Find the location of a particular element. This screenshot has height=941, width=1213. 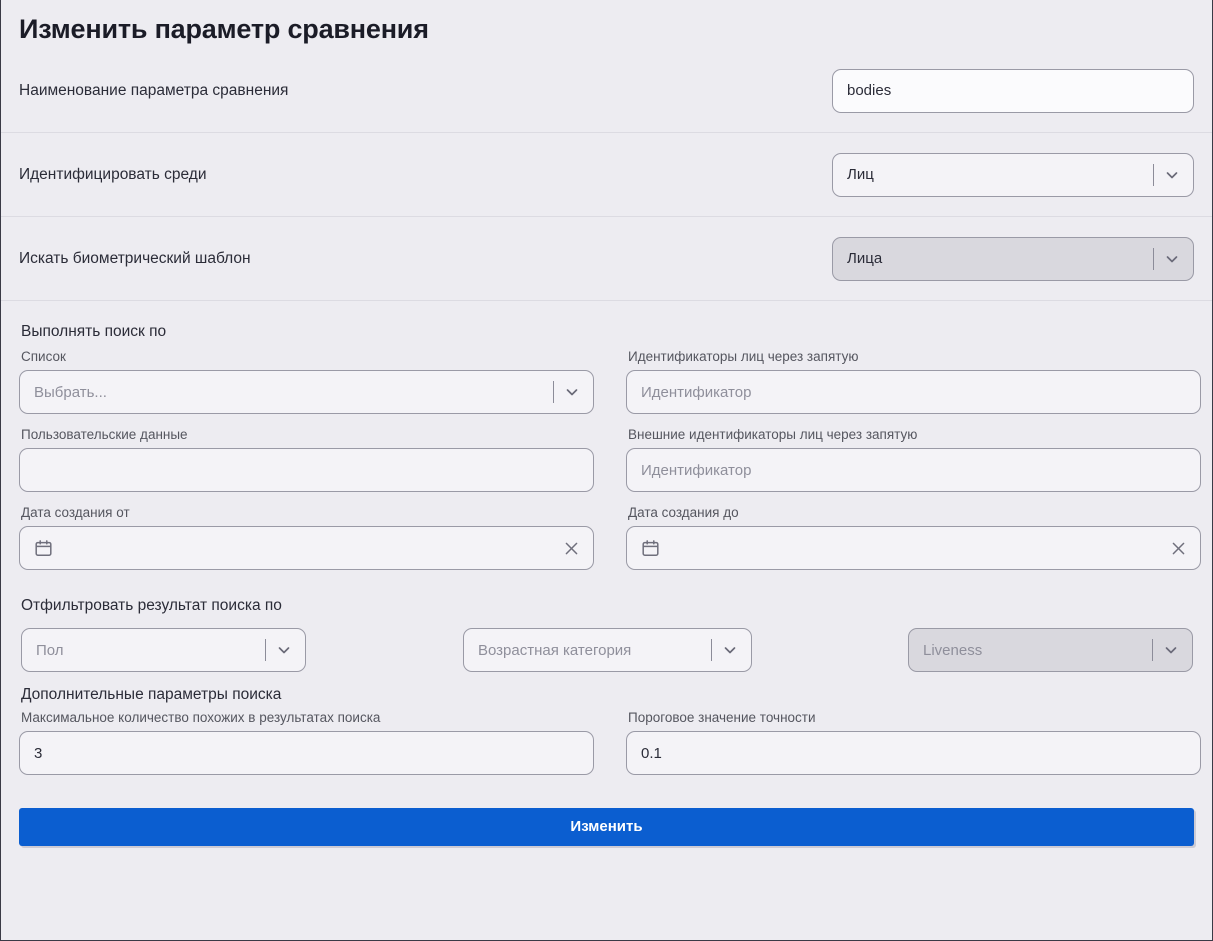

biometric-template-select: Лица is located at coordinates (1013, 258).